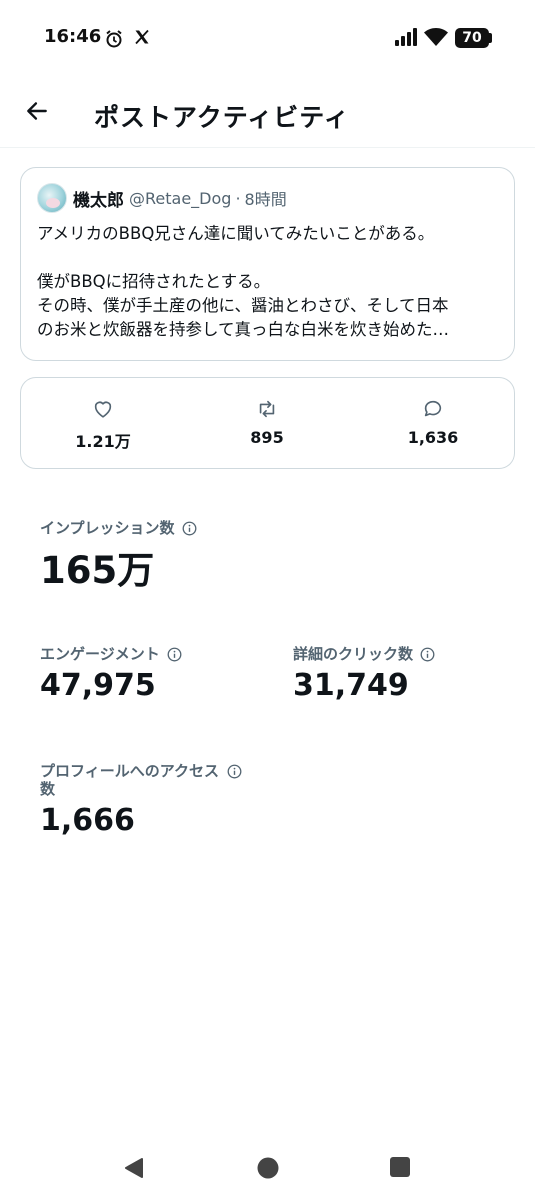 The height and width of the screenshot is (1200, 535). I want to click on profile-visits-label-text: プロフィールへのアクセス数, so click(129, 780).